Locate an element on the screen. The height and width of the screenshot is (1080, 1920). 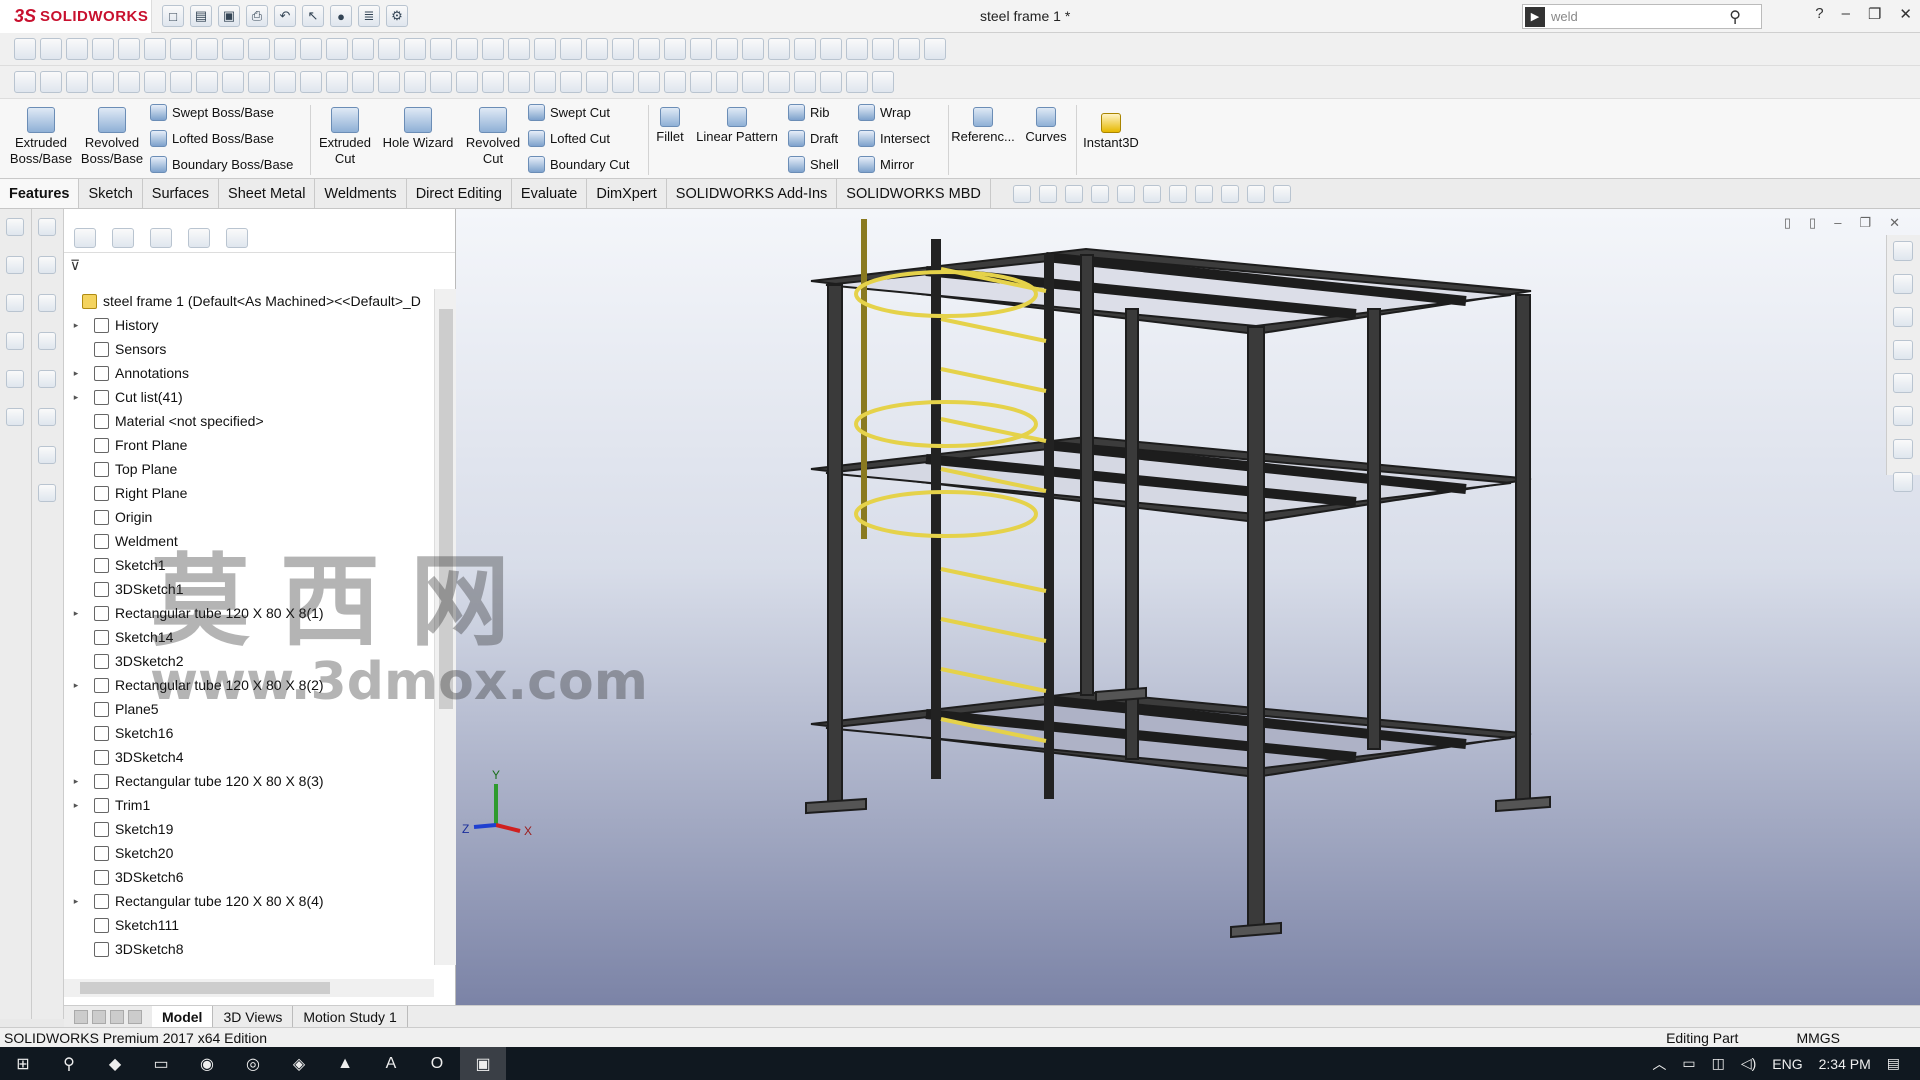
point-icon is located at coordinates (15, 341).